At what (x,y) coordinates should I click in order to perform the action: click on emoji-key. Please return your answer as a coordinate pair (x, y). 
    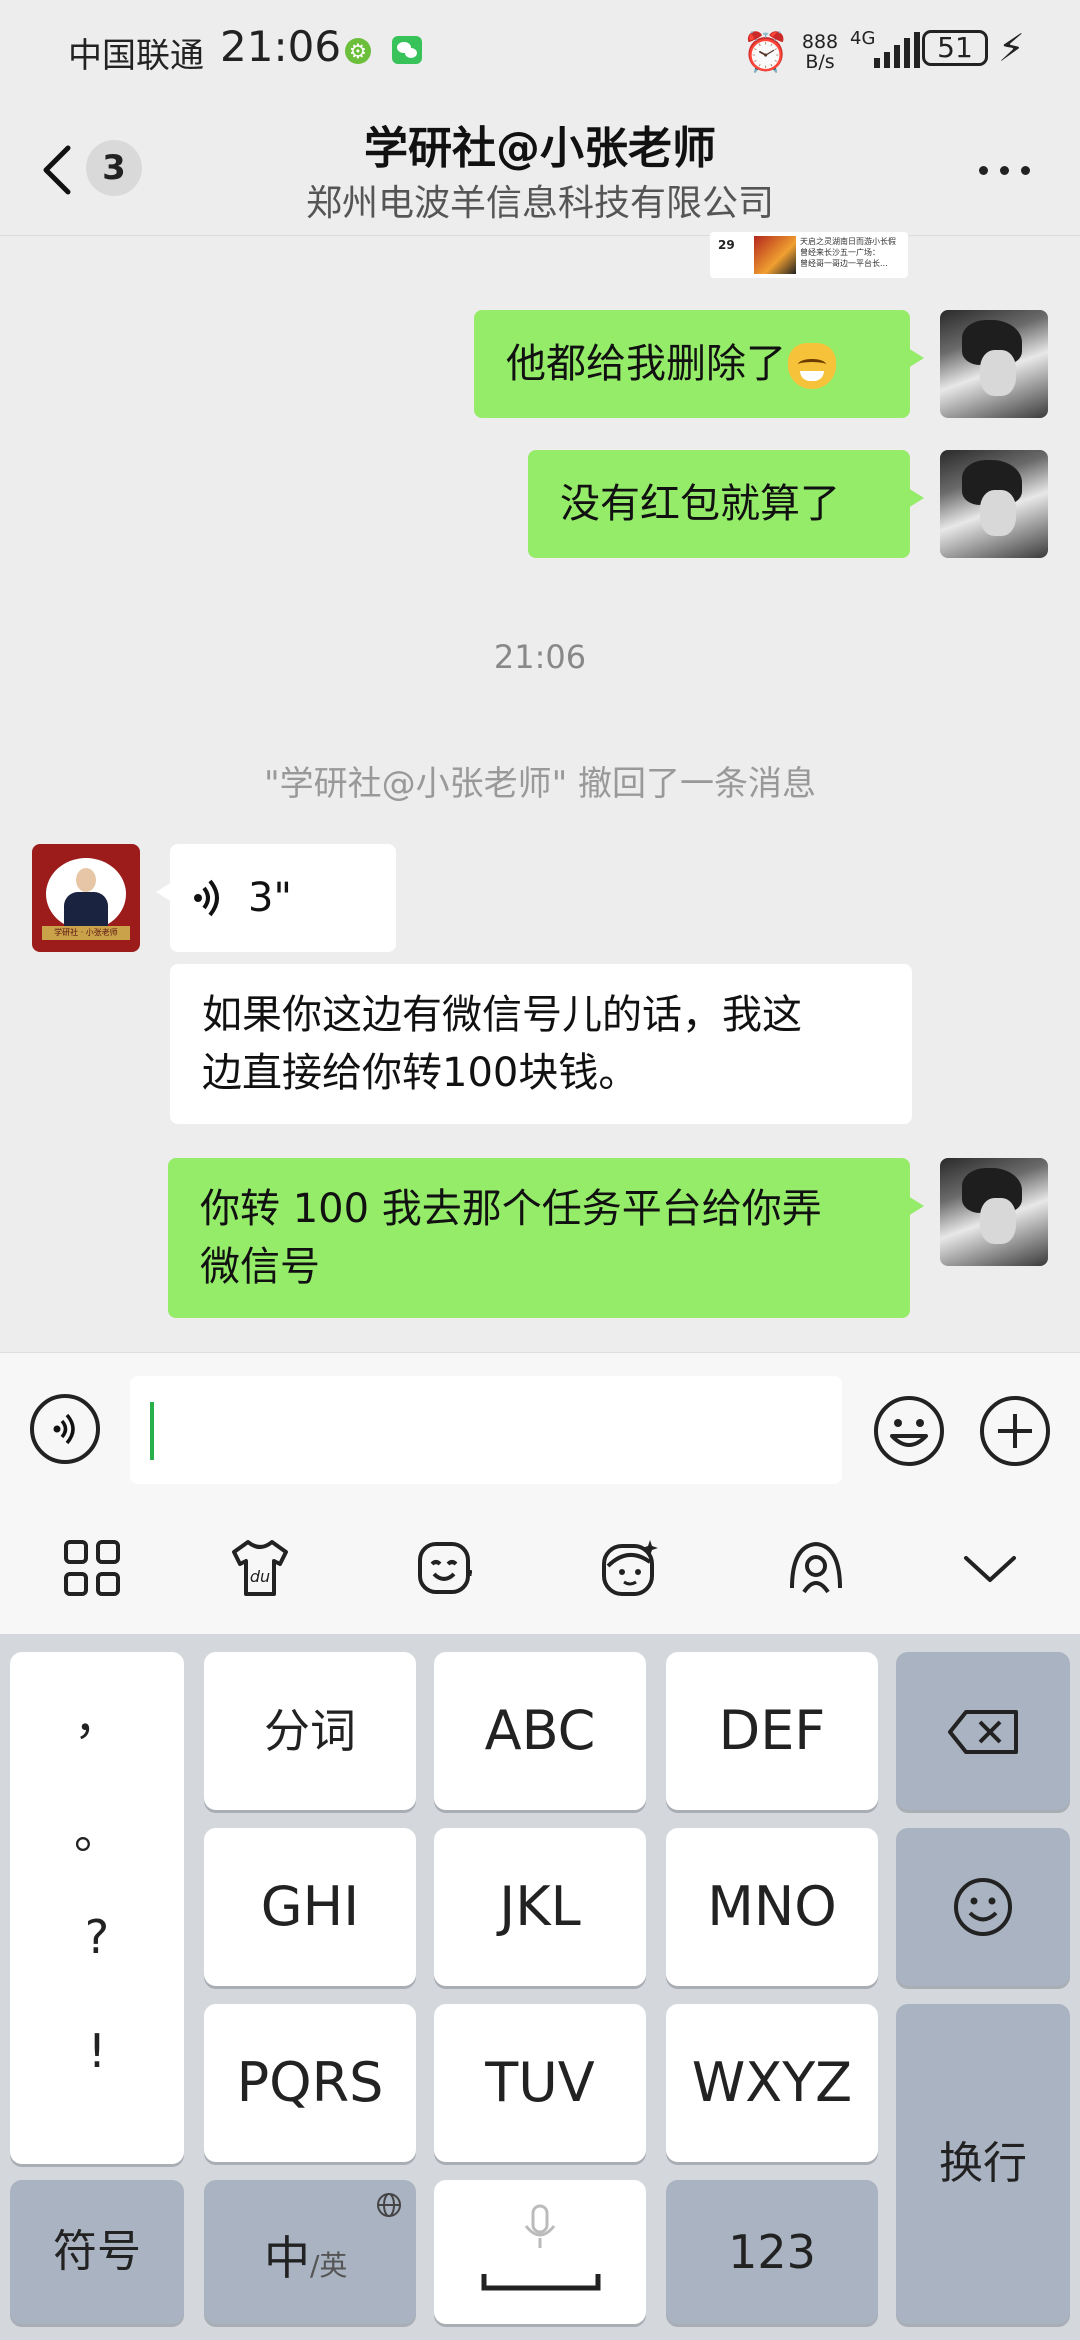
    Looking at the image, I should click on (983, 1907).